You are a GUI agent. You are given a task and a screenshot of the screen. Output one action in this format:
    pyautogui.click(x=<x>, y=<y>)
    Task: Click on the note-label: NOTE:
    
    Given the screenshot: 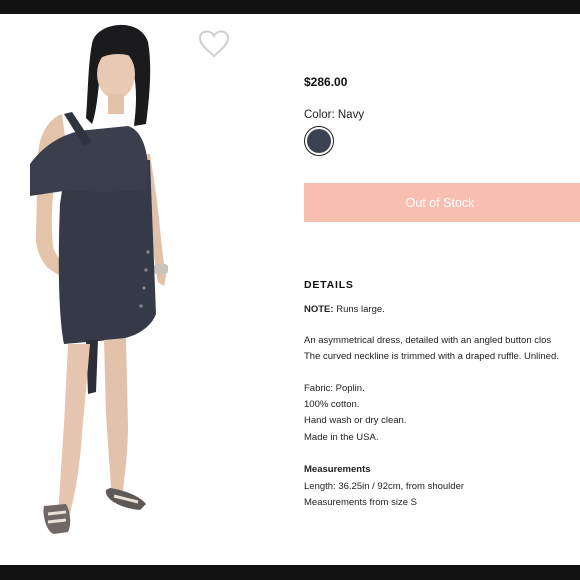 What is the action you would take?
    pyautogui.click(x=319, y=309)
    